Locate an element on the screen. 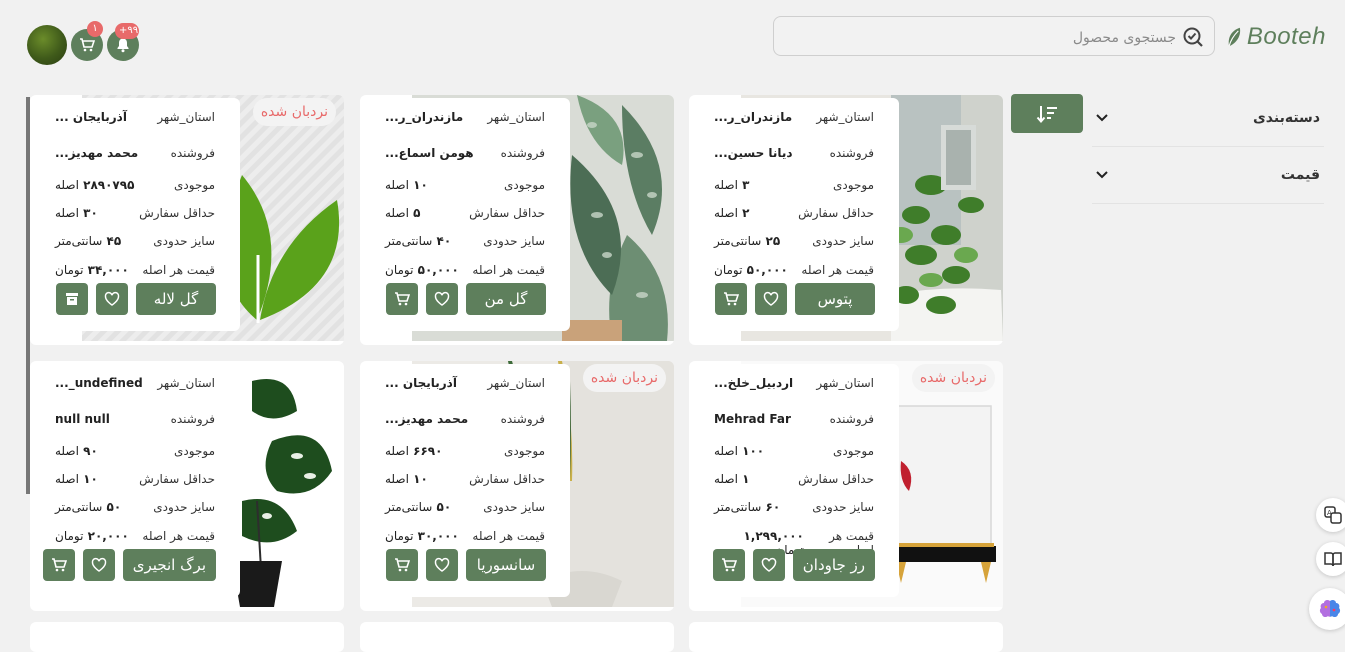 The width and height of the screenshot is (1345, 652). assistant-button is located at coordinates (1327, 609).